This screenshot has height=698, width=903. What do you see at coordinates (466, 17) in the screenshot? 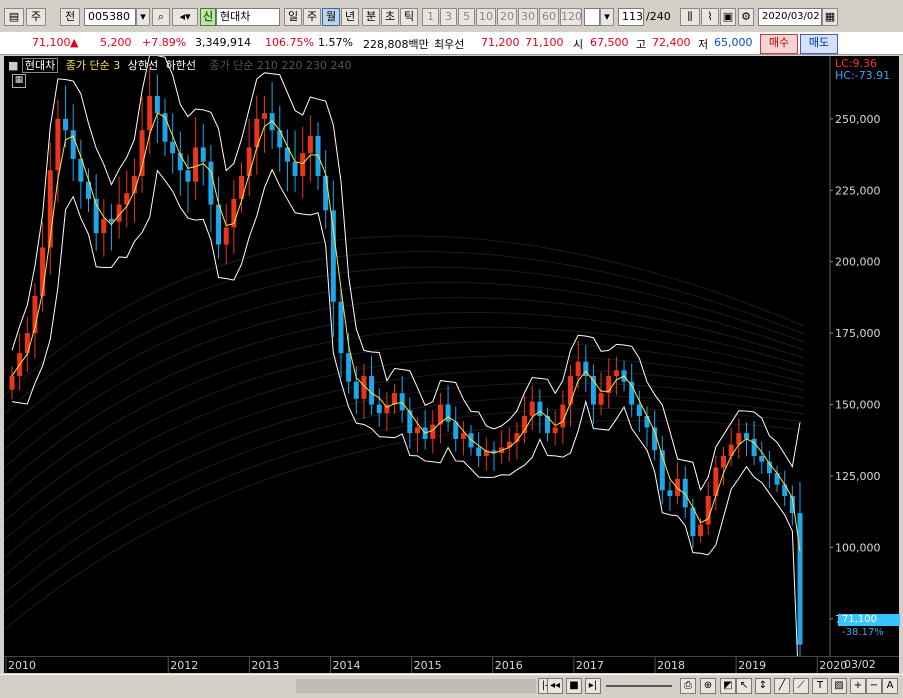
I see `interval-5: 5` at bounding box center [466, 17].